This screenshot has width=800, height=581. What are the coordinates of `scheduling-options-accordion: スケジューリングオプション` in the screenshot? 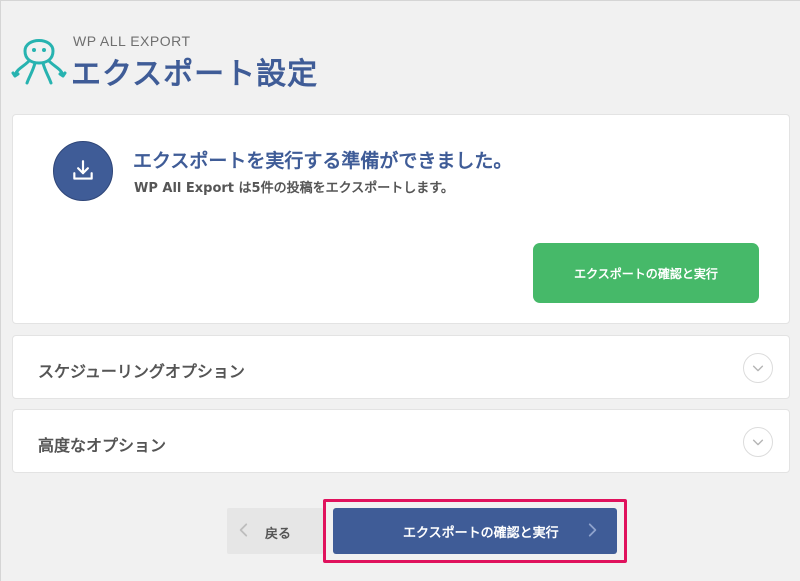 It's located at (401, 367).